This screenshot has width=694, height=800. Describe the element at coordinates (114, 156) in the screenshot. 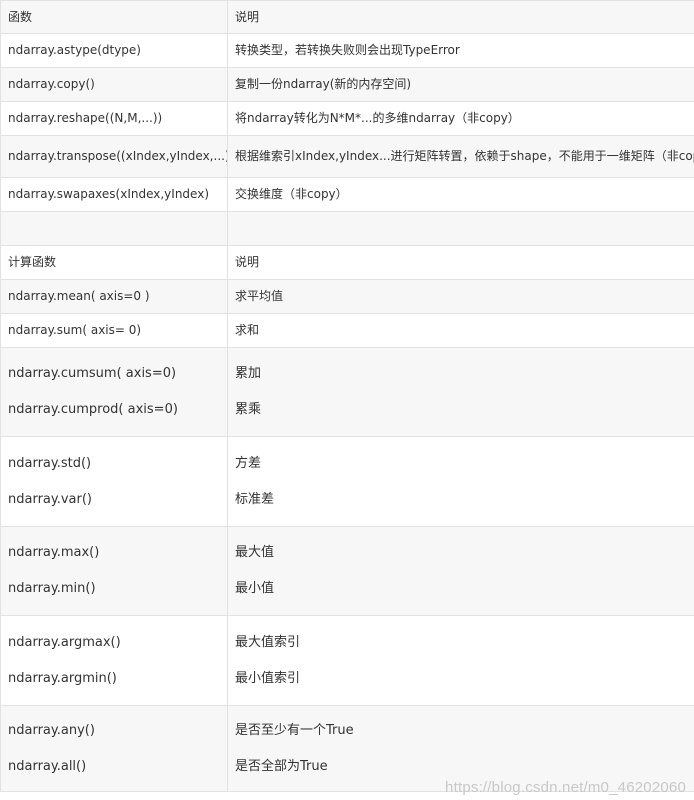

I see `function-cell: ndarray.transpose((xIndex,yIndex,...))` at that location.